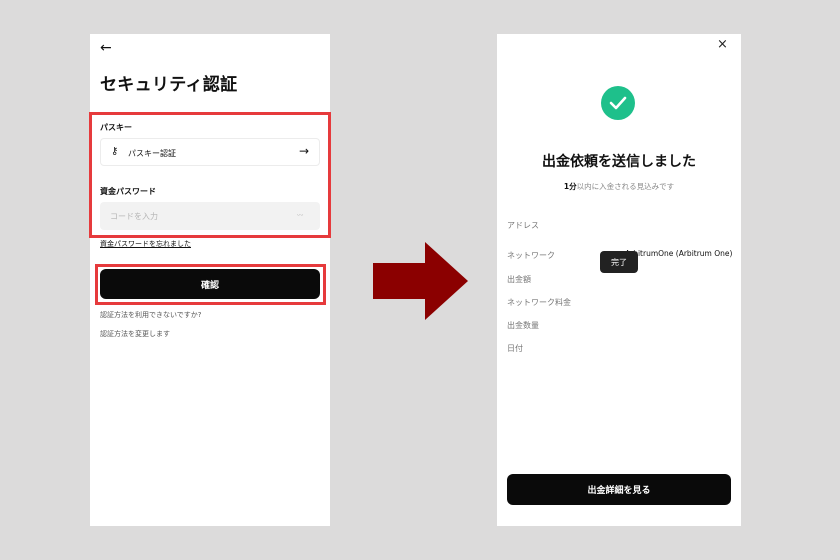 The height and width of the screenshot is (560, 840). What do you see at coordinates (135, 334) in the screenshot?
I see `change-method-link: 認証方法を変更します` at bounding box center [135, 334].